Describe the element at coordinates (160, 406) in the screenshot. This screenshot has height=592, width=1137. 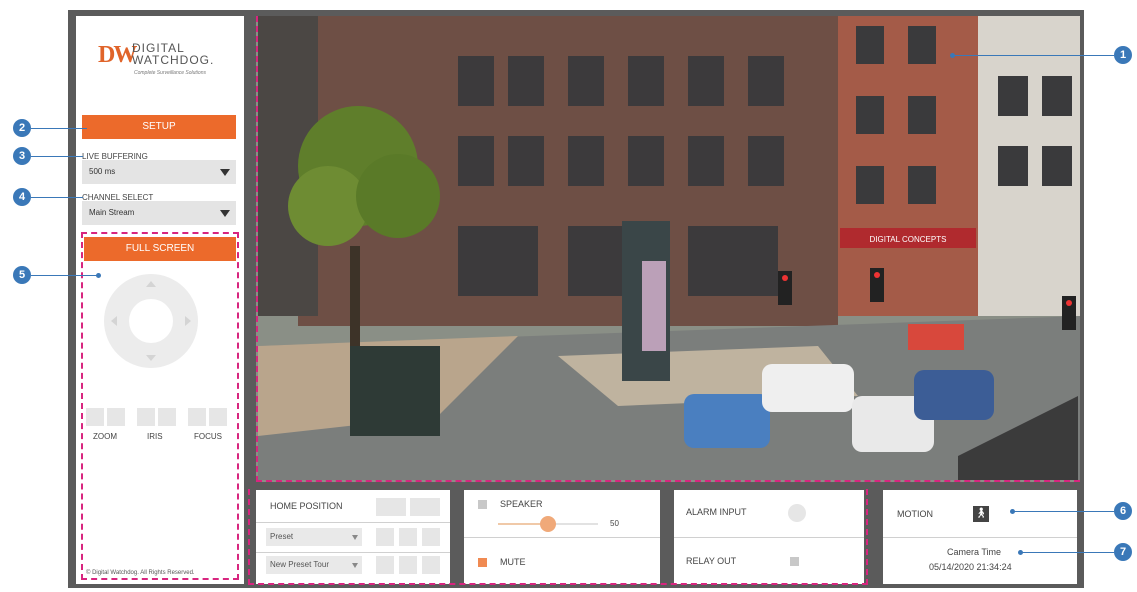
I see `ptz-control-area: FULL SCREEN ZOOM IRIS FOCUS` at that location.